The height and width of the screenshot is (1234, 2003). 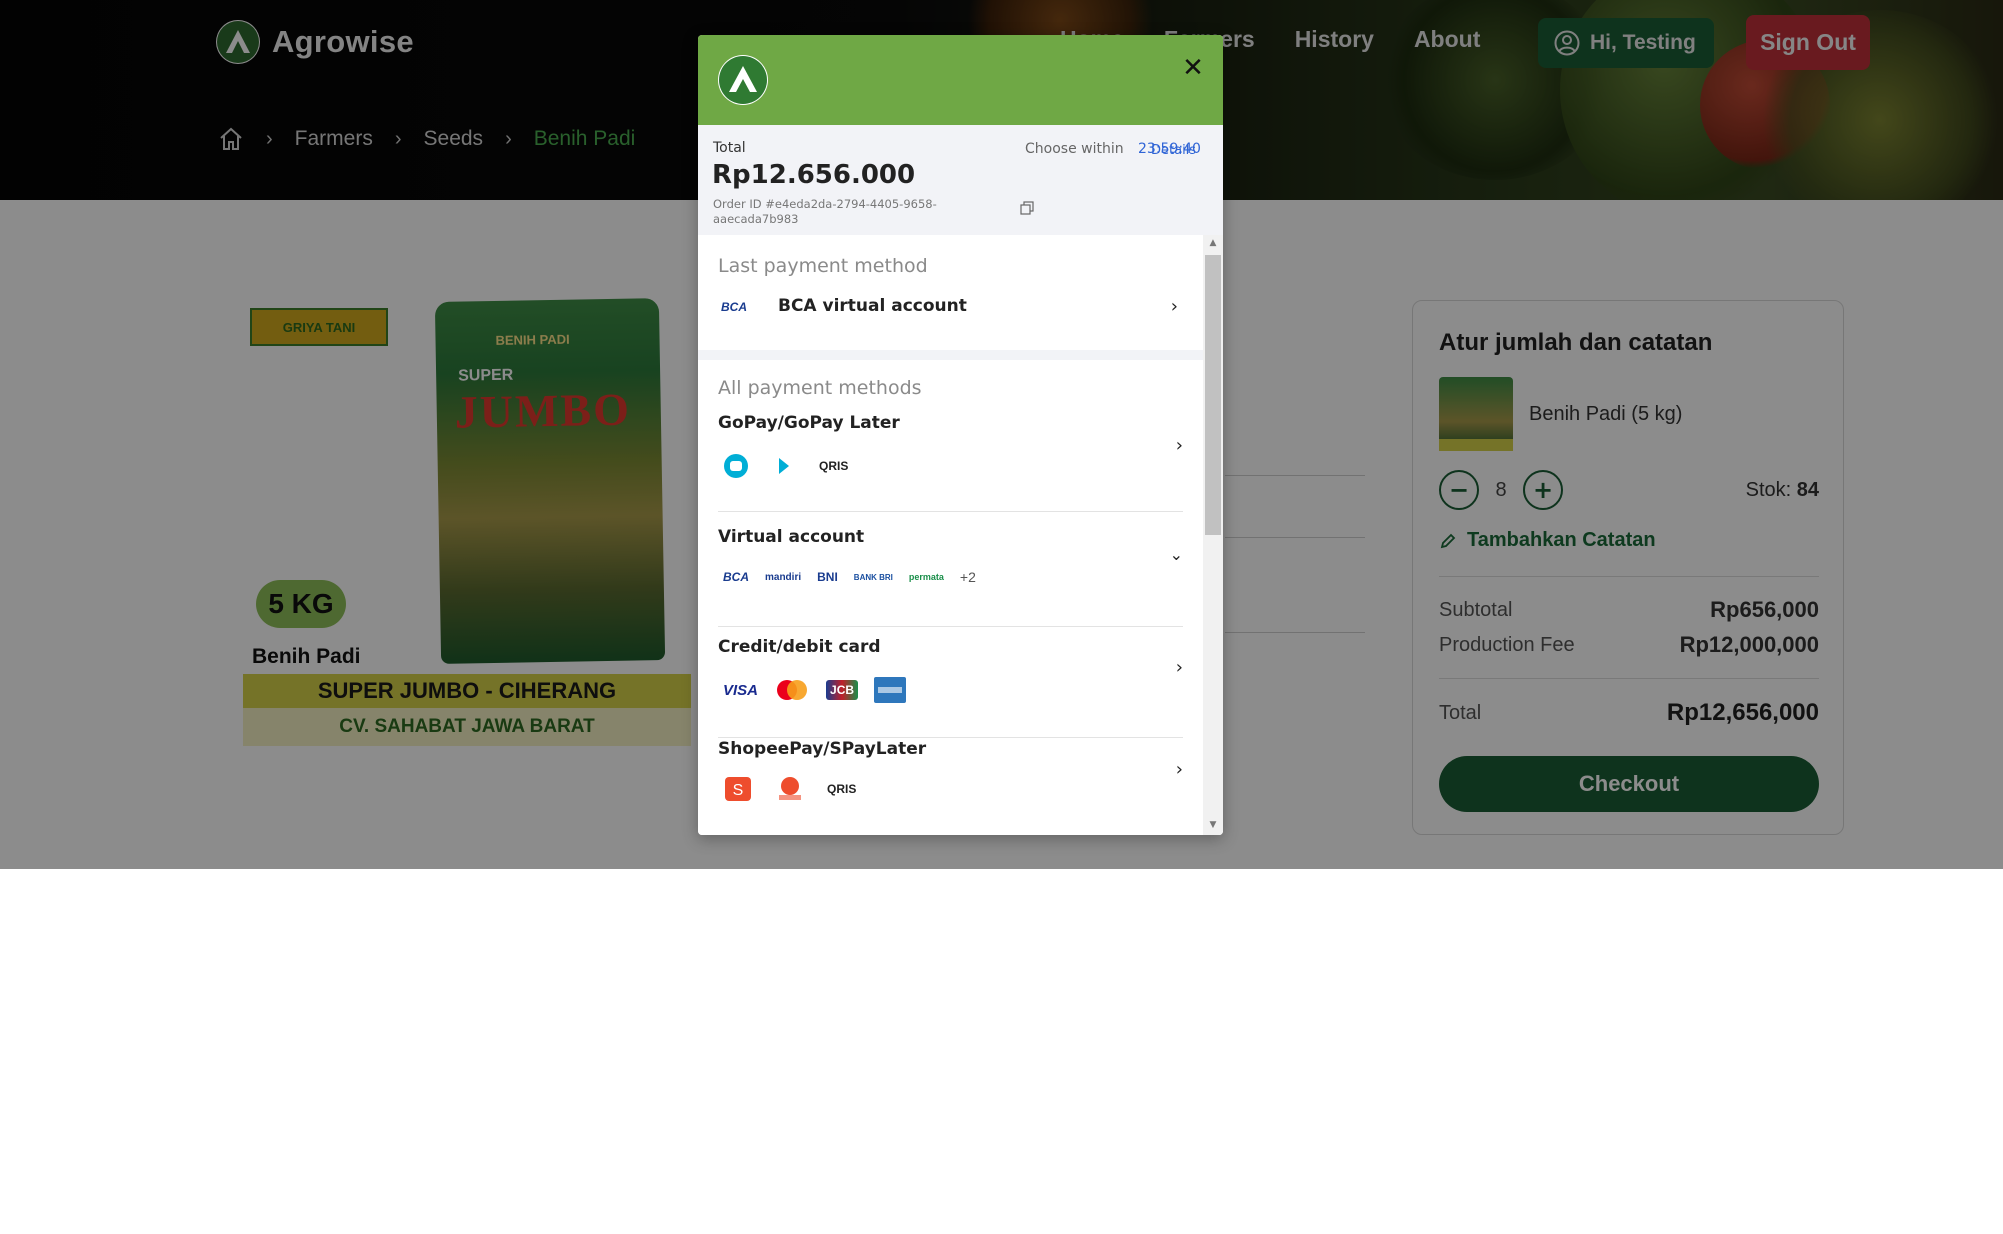 I want to click on method-icons: QRIS, so click(x=785, y=466).